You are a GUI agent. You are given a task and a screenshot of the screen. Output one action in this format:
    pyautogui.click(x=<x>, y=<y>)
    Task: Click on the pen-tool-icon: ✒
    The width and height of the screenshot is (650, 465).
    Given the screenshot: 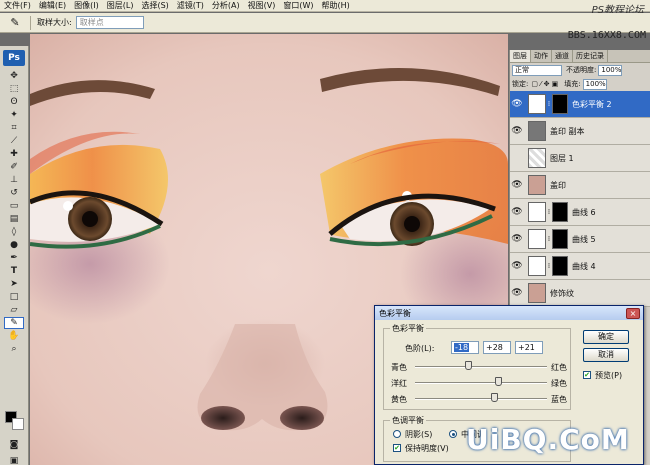 What is the action you would take?
    pyautogui.click(x=14, y=258)
    